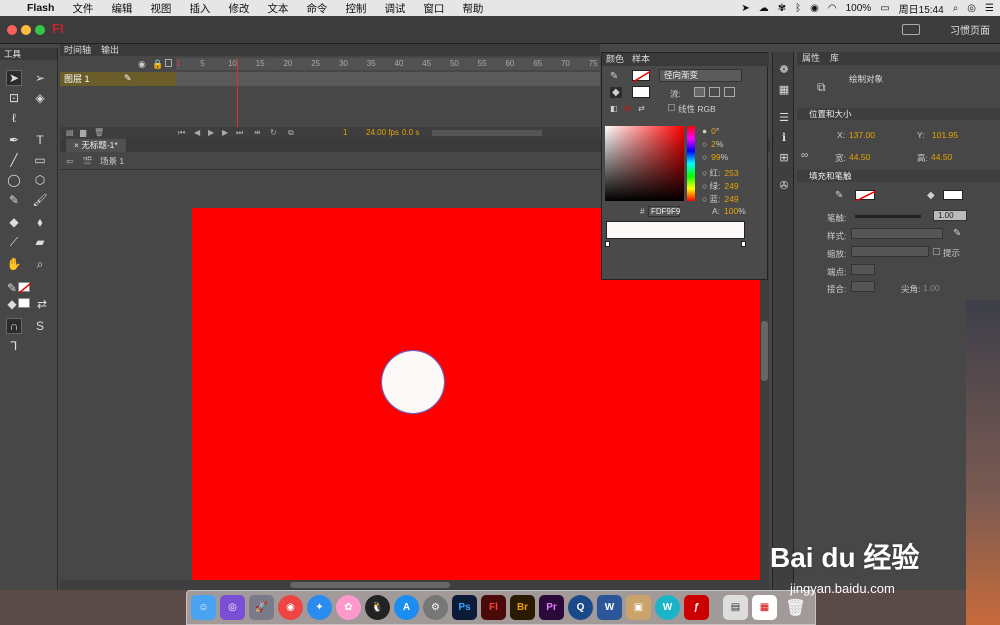 This screenshot has width=1000, height=625. What do you see at coordinates (863, 269) in the screenshot?
I see `cap-dropdown` at bounding box center [863, 269].